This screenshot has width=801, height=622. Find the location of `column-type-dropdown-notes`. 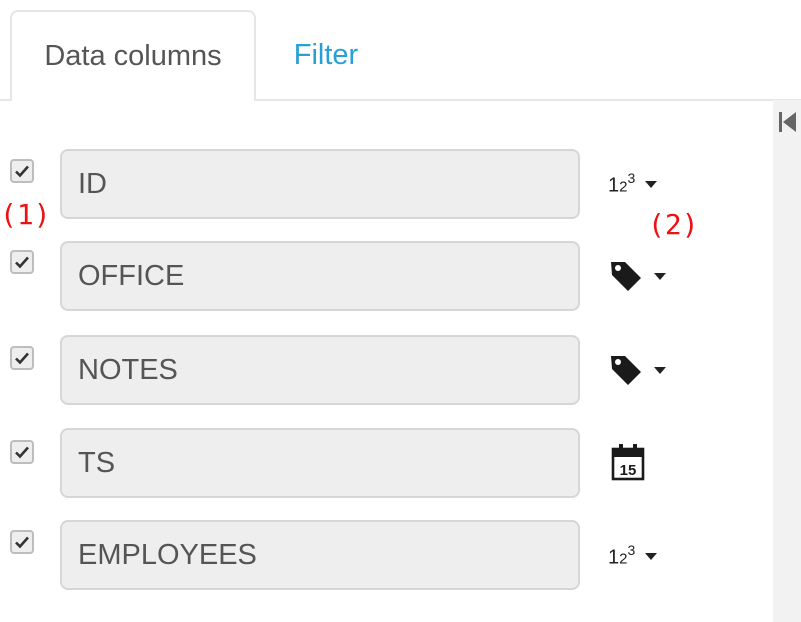

column-type-dropdown-notes is located at coordinates (644, 370).